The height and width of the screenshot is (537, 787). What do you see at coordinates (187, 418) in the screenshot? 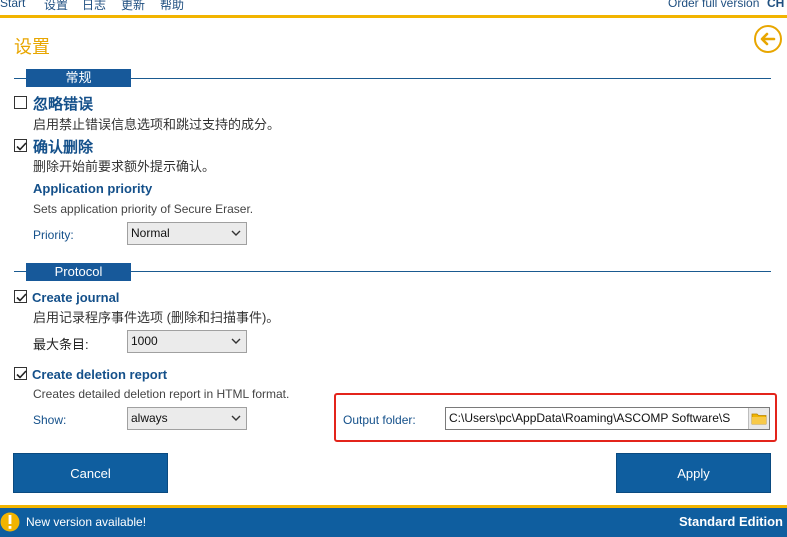
I see `show-select: always` at bounding box center [187, 418].